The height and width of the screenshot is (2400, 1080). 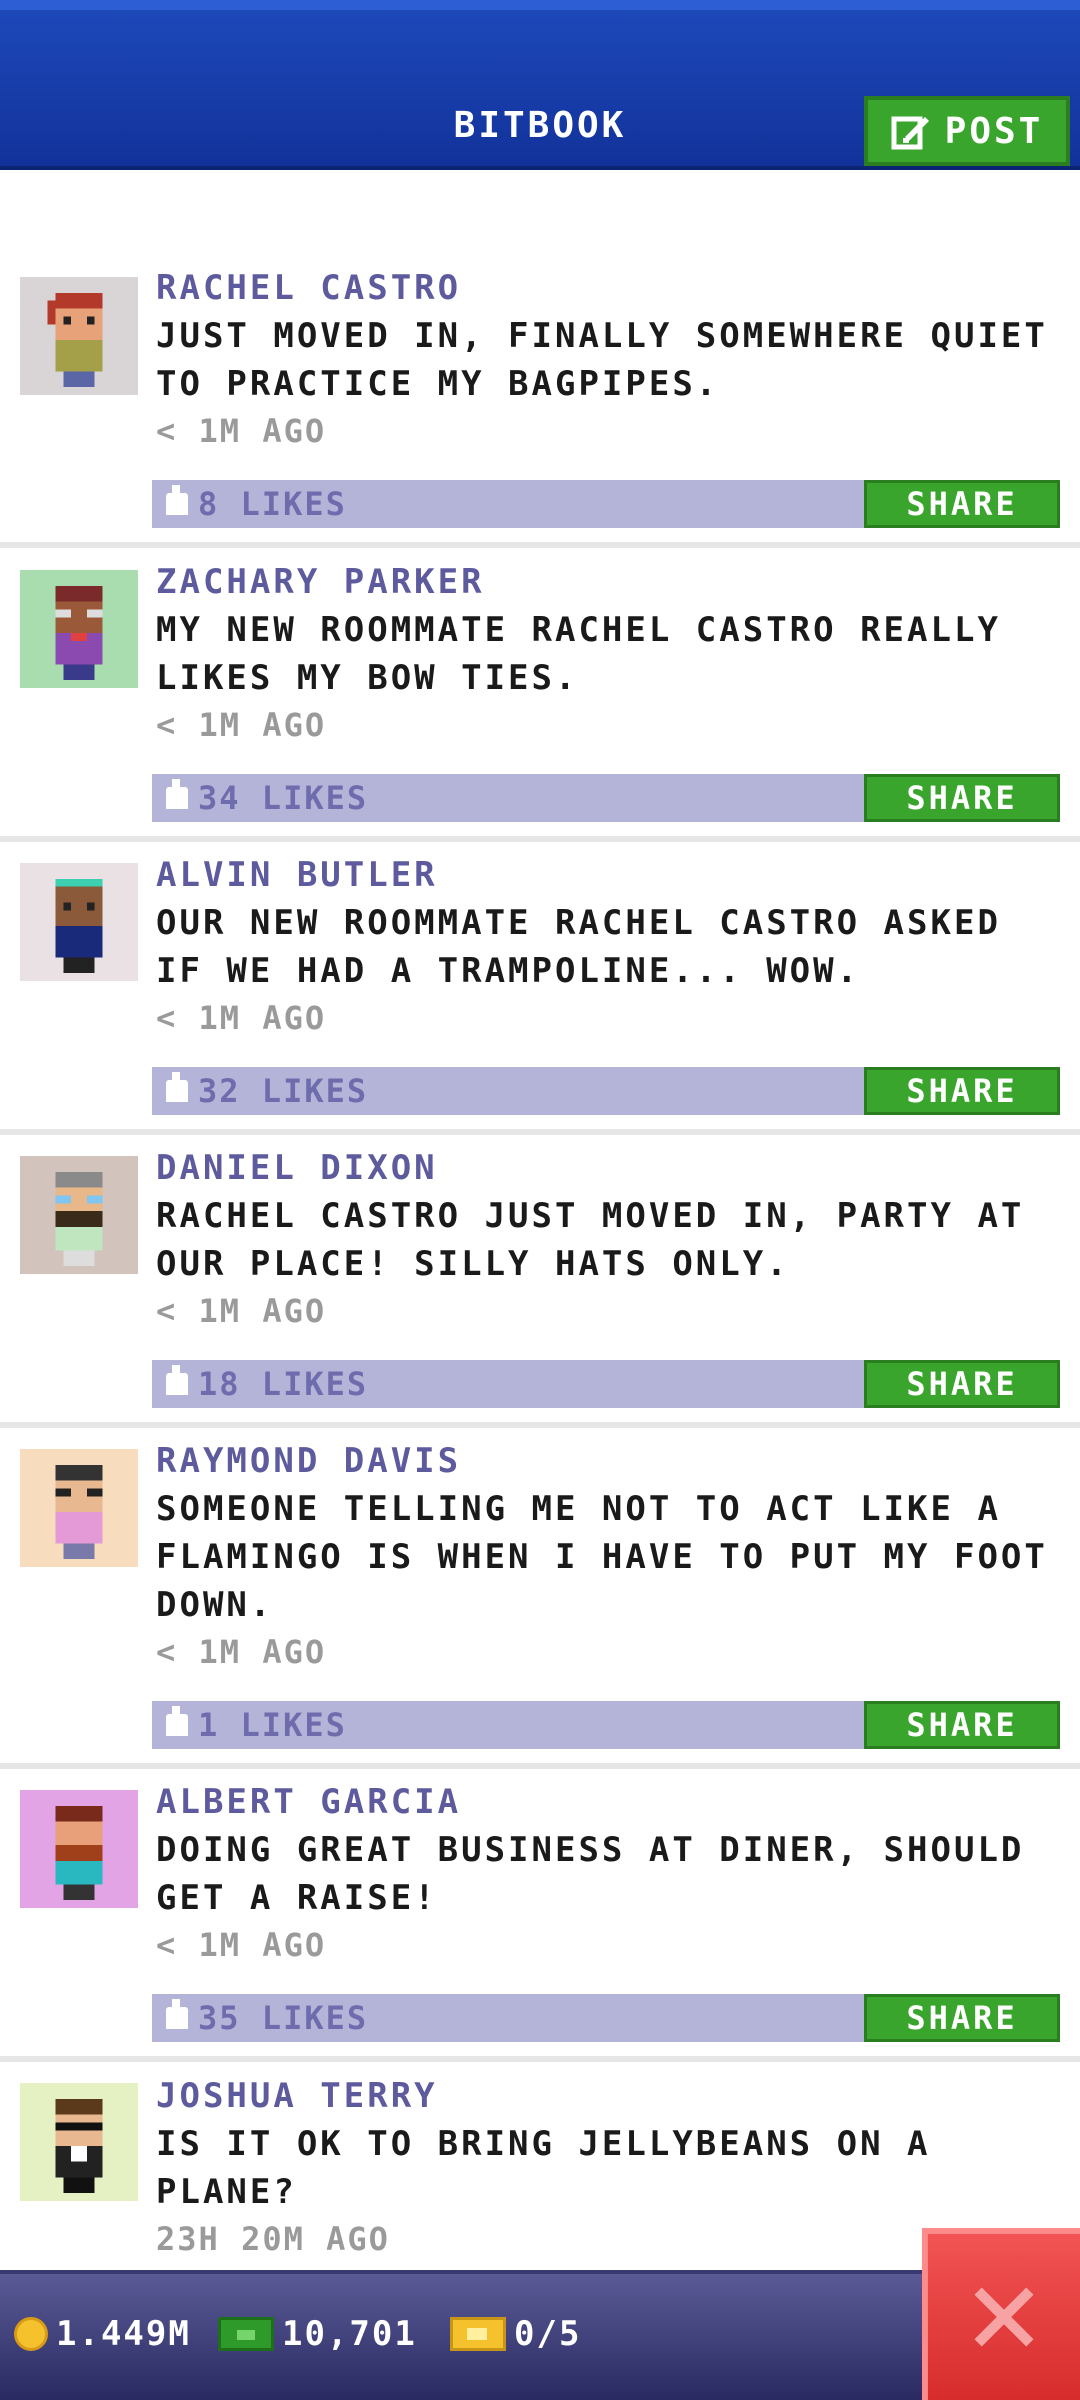 I want to click on post-button: POST, so click(x=967, y=131).